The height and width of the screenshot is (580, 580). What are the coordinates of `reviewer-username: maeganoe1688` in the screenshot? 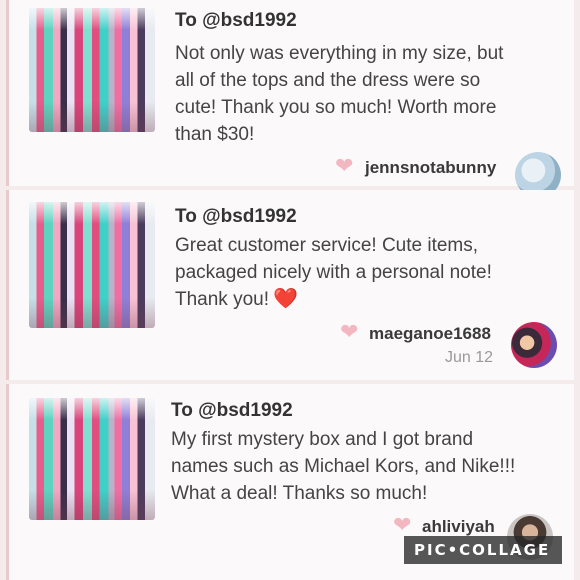 It's located at (430, 334).